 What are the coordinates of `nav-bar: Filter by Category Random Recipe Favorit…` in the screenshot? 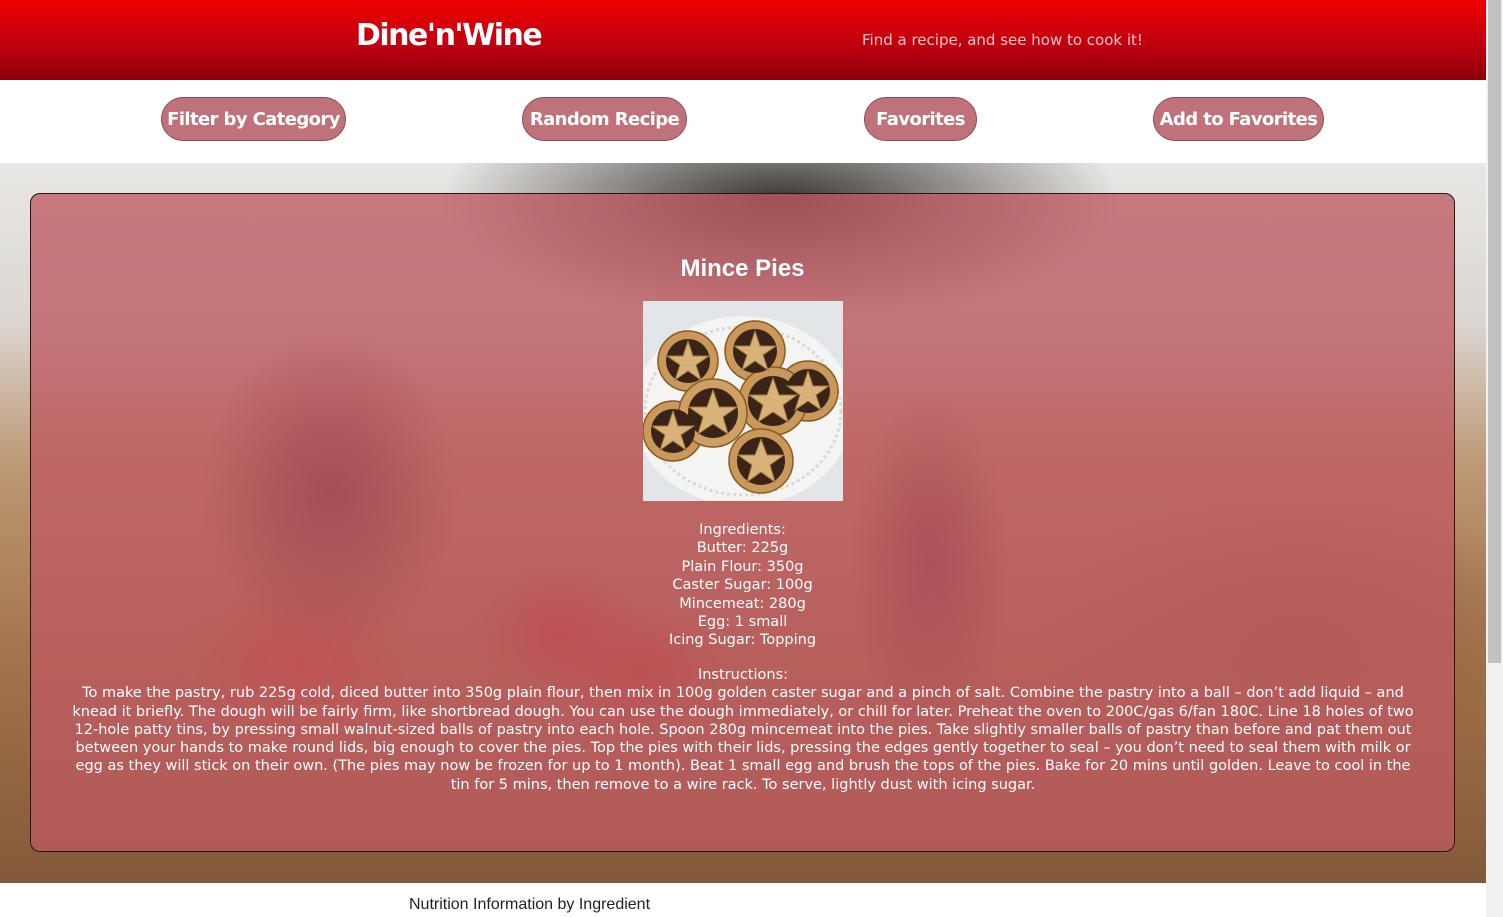 It's located at (743, 121).